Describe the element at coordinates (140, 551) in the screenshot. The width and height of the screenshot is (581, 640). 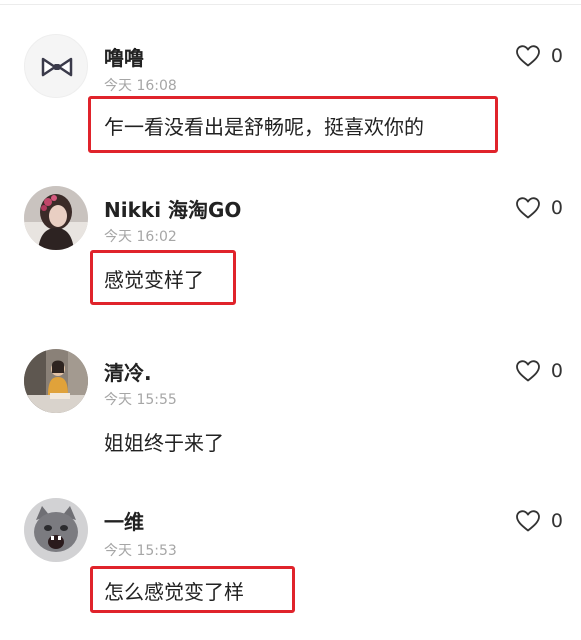
I see `comment-timestamp: 今天 15:53` at that location.